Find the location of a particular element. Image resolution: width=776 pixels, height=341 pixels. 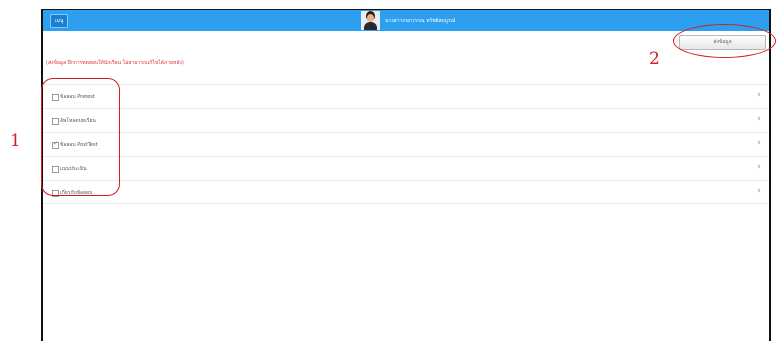

user-name: นางสาวกนกวรรณ ทรัพย์สมบูรณ์ is located at coordinates (420, 20).